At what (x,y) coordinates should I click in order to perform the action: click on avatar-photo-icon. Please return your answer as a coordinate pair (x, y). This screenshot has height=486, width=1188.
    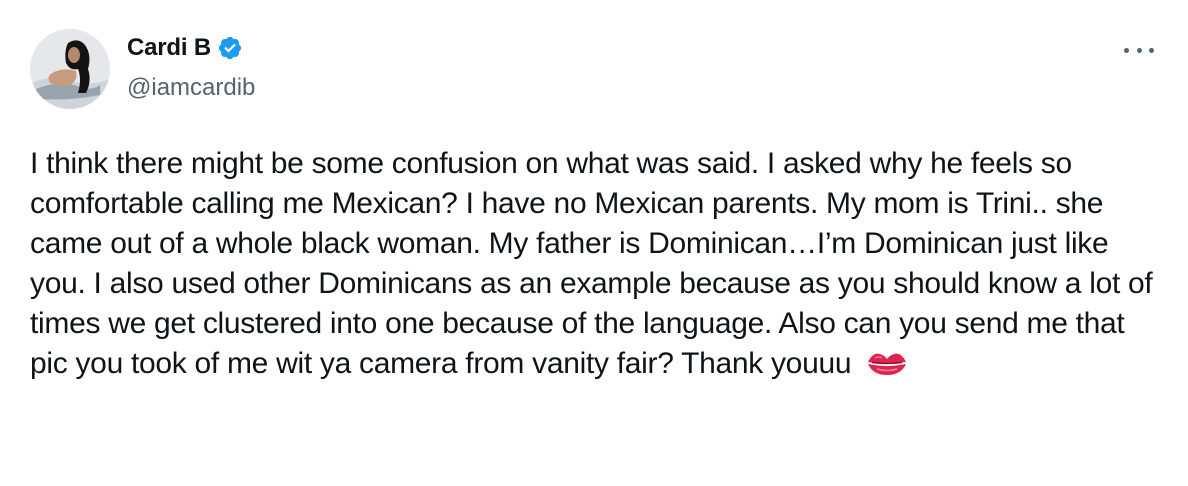
    Looking at the image, I should click on (70, 69).